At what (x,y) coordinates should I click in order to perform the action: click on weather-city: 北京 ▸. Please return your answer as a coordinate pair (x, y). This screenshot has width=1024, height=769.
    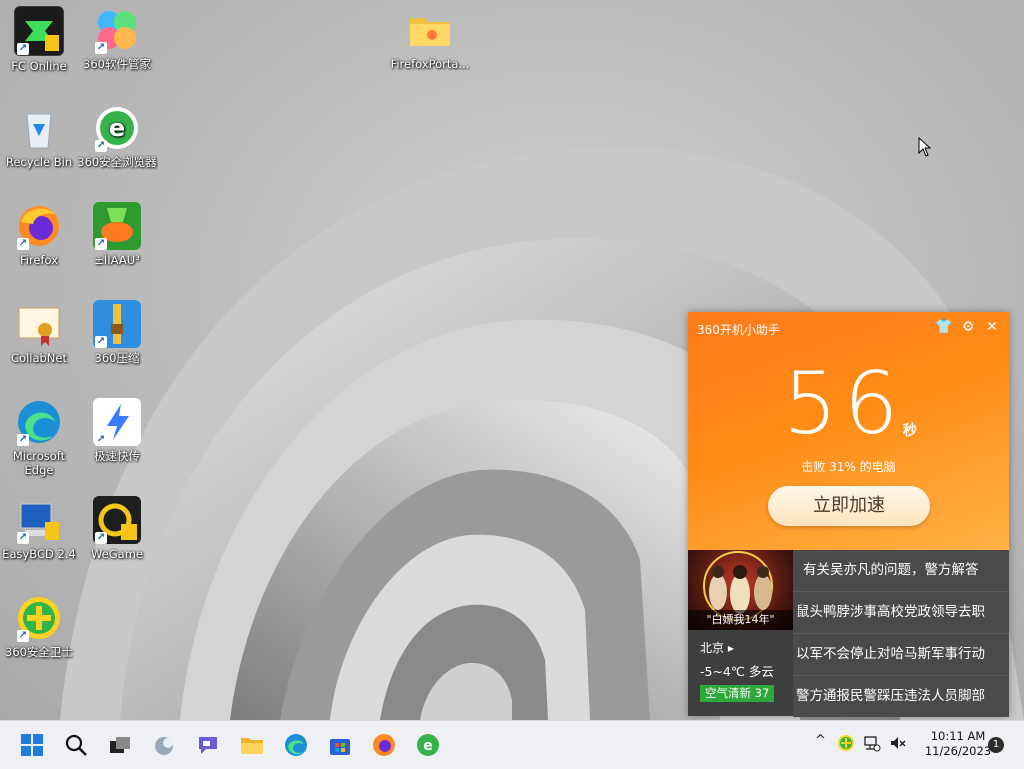
    Looking at the image, I should click on (717, 647).